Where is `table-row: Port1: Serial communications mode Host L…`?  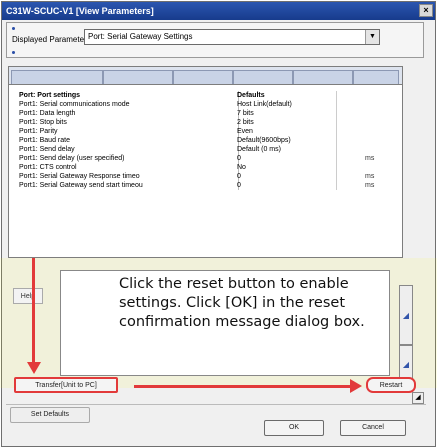 table-row: Port1: Serial communications mode Host L… is located at coordinates (205, 104).